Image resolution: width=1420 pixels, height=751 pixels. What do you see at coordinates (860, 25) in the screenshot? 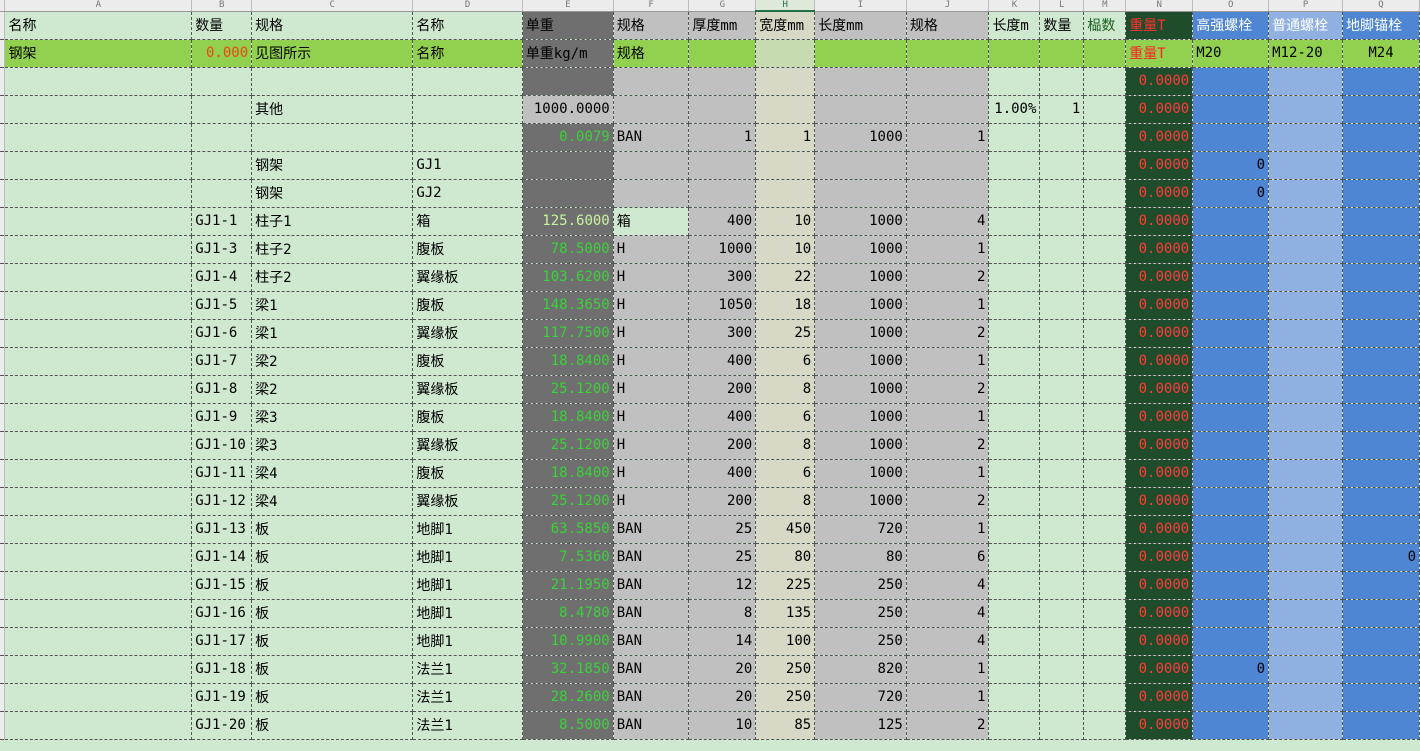
I see `header-cell-i: 长度mm` at bounding box center [860, 25].